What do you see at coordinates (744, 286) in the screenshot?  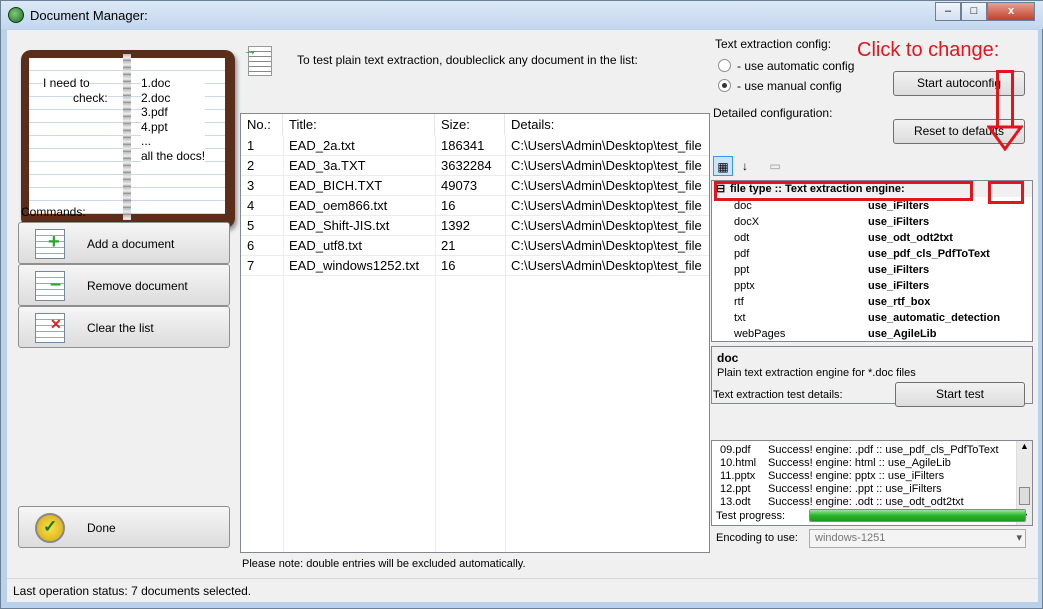 I see `property-key: pptx` at bounding box center [744, 286].